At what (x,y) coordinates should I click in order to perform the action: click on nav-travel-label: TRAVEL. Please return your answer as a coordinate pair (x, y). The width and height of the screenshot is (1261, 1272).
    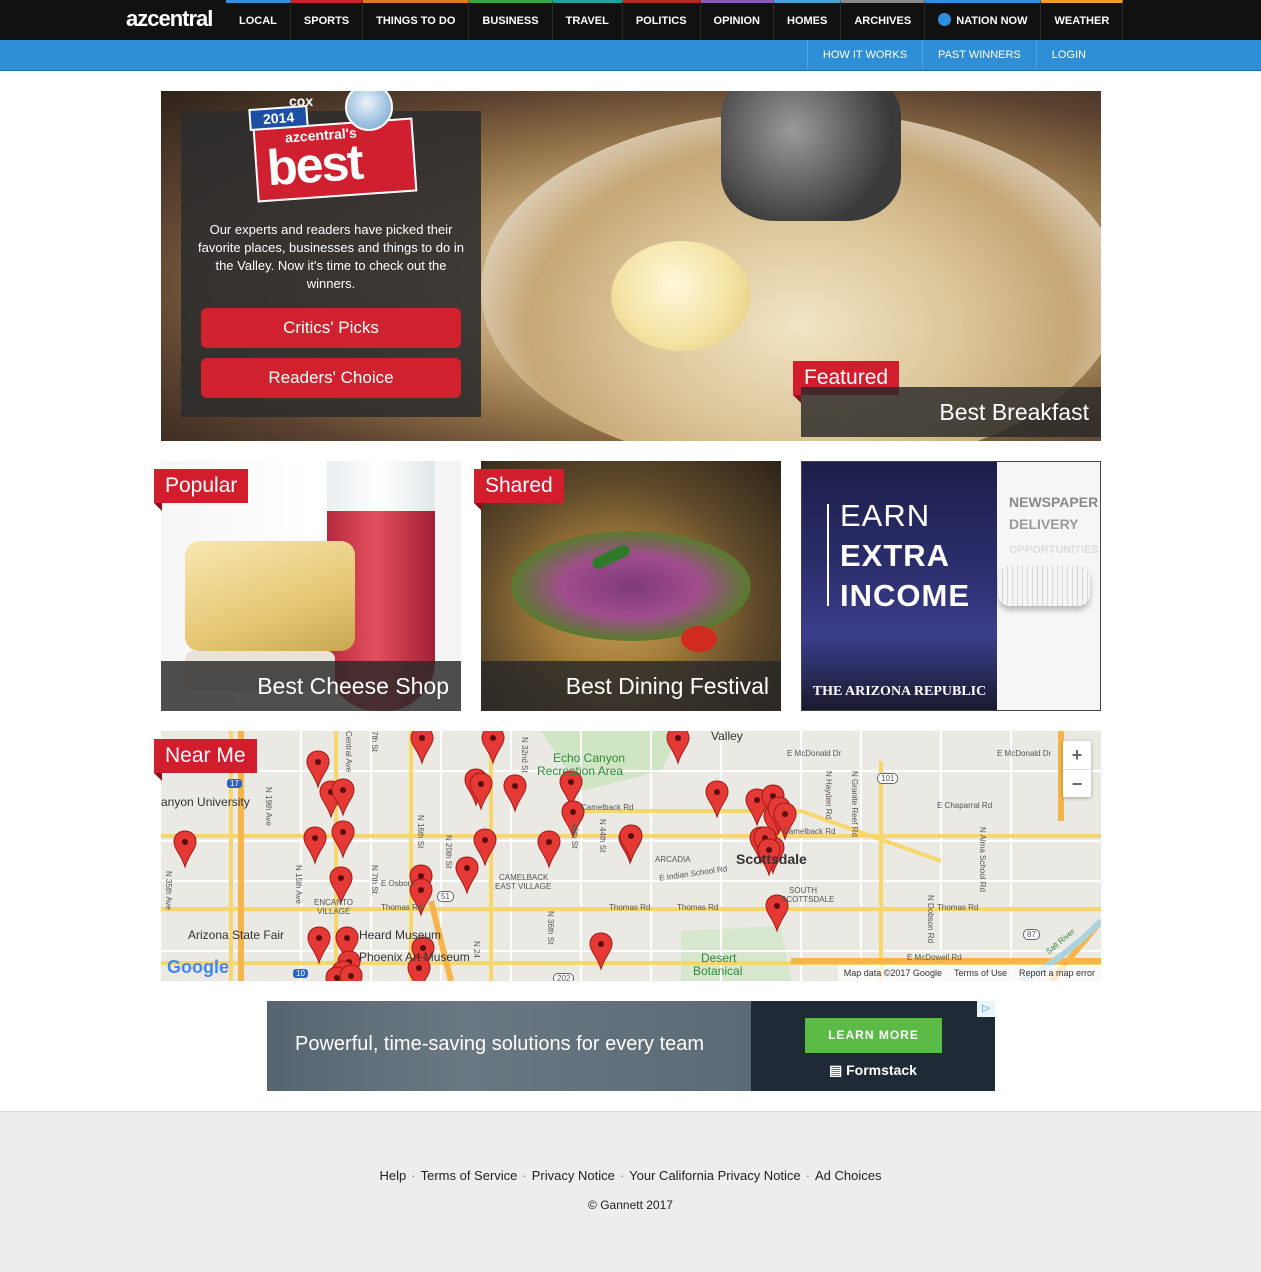
    Looking at the image, I should click on (587, 21).